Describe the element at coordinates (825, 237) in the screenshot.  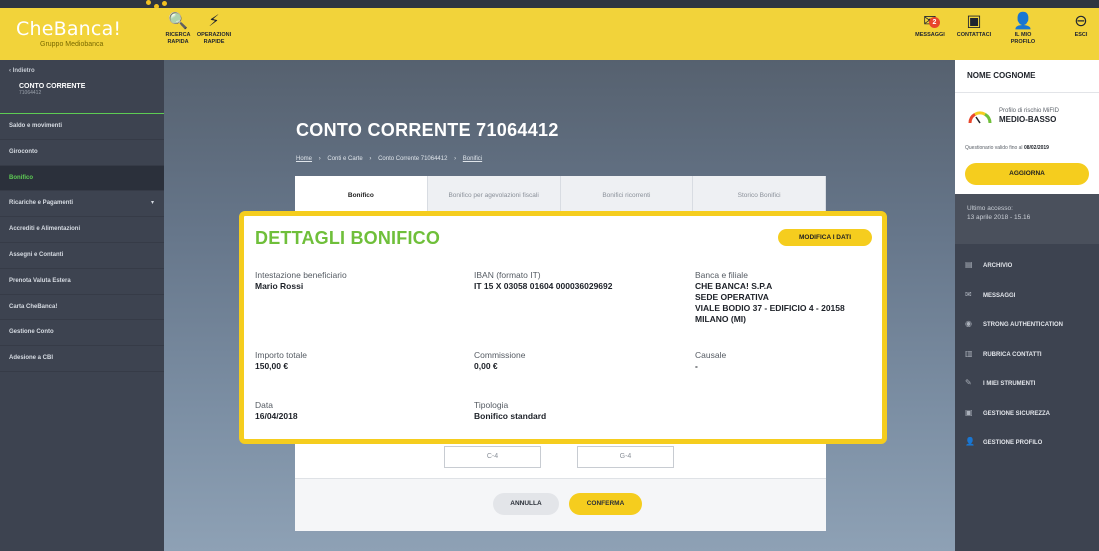
I see `edit-data-button: MODIFICA I DATI` at that location.